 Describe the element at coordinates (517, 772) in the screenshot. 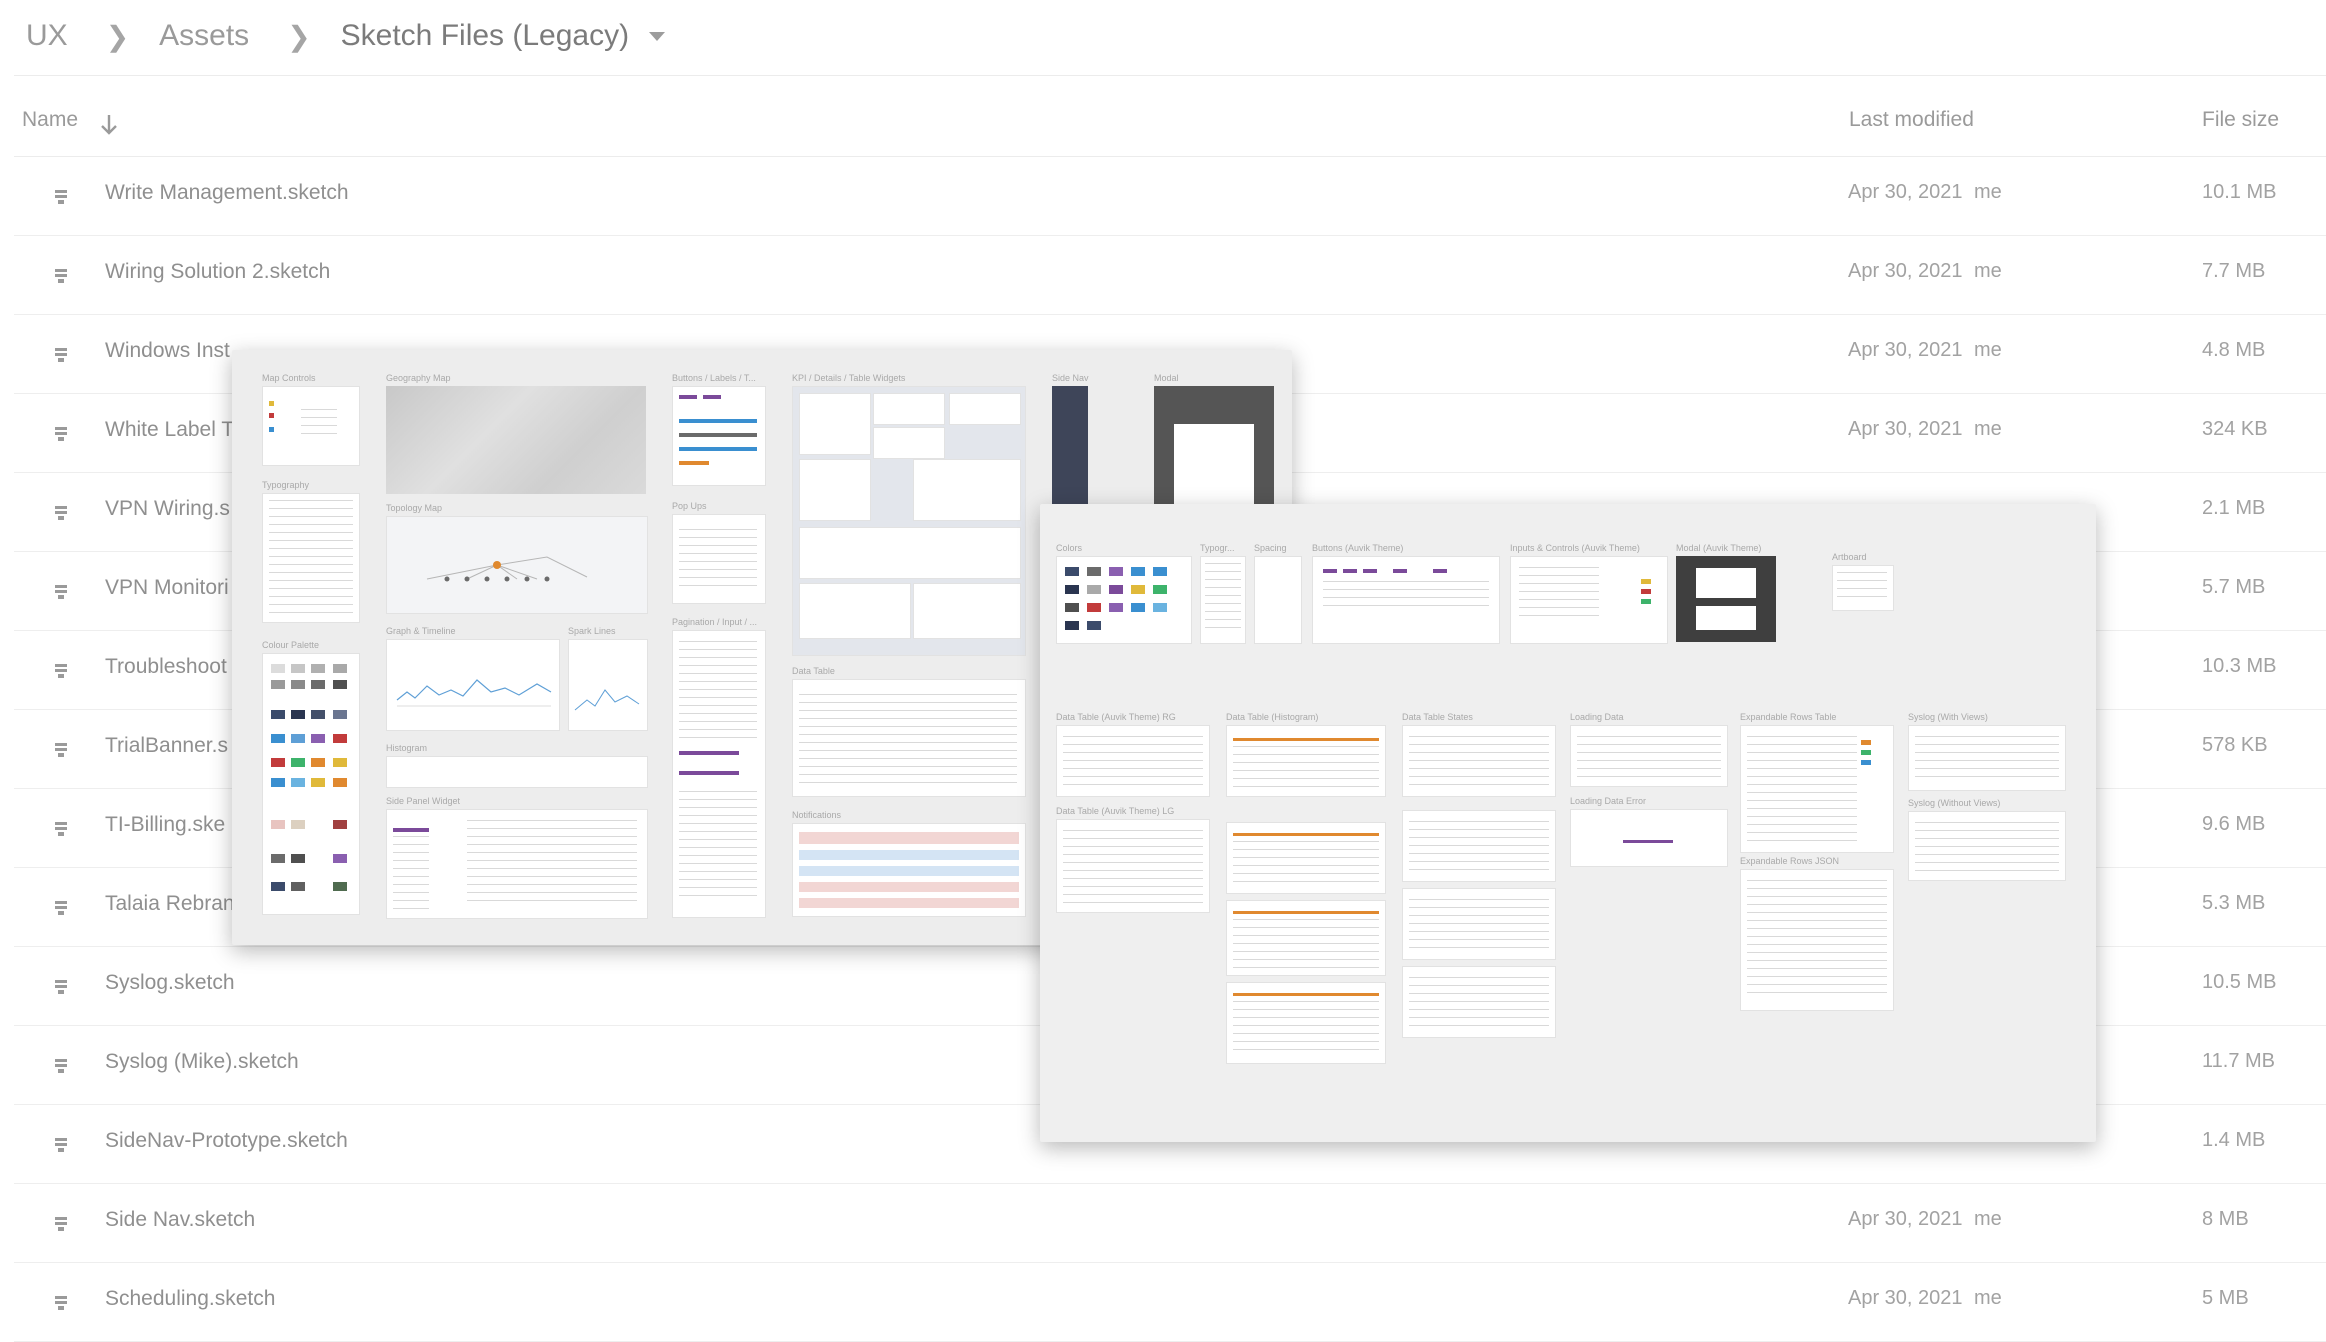

I see `artboard-histogram` at that location.